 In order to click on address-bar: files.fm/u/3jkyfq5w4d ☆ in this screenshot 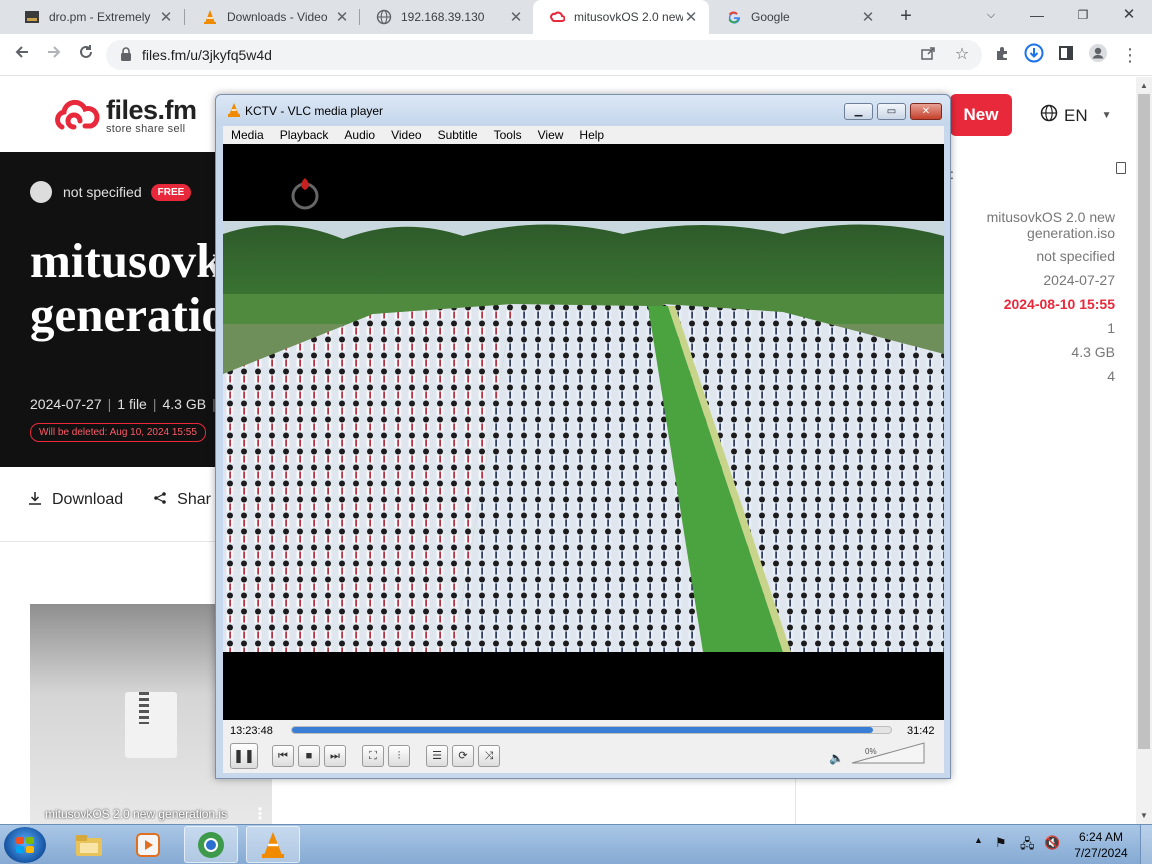, I will do `click(544, 55)`.